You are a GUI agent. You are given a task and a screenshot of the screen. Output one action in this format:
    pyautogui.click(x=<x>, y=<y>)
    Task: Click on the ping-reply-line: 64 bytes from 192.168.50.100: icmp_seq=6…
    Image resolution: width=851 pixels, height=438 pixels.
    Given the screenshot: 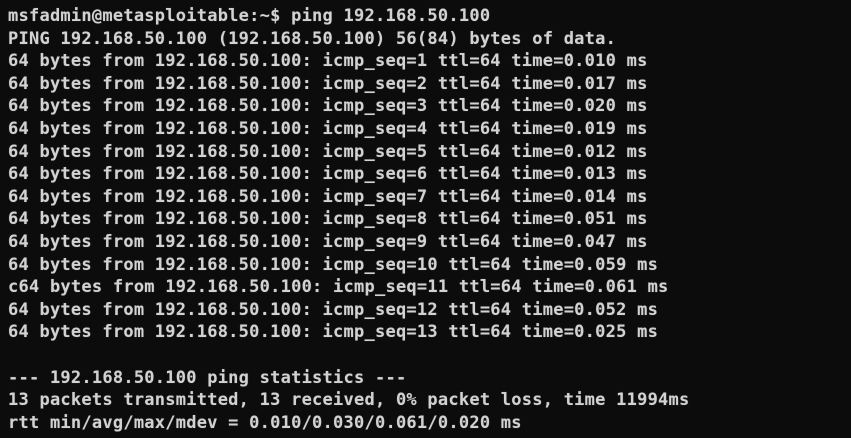 What is the action you would take?
    pyautogui.click(x=328, y=174)
    